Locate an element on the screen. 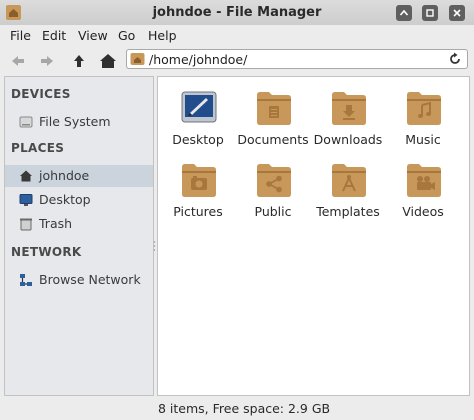 This screenshot has width=474, height=420. pictures-folder-icon is located at coordinates (199, 180).